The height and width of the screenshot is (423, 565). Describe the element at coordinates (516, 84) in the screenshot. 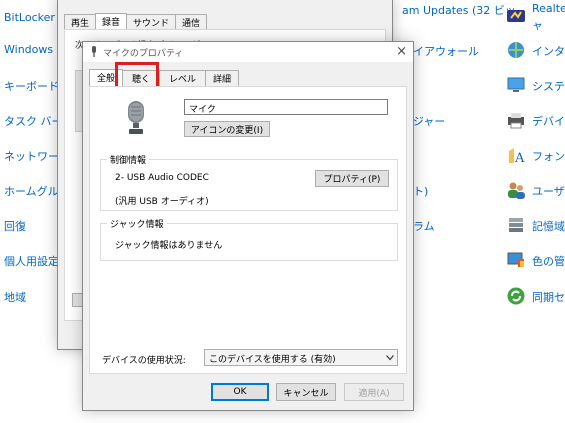

I see `system-icon` at that location.